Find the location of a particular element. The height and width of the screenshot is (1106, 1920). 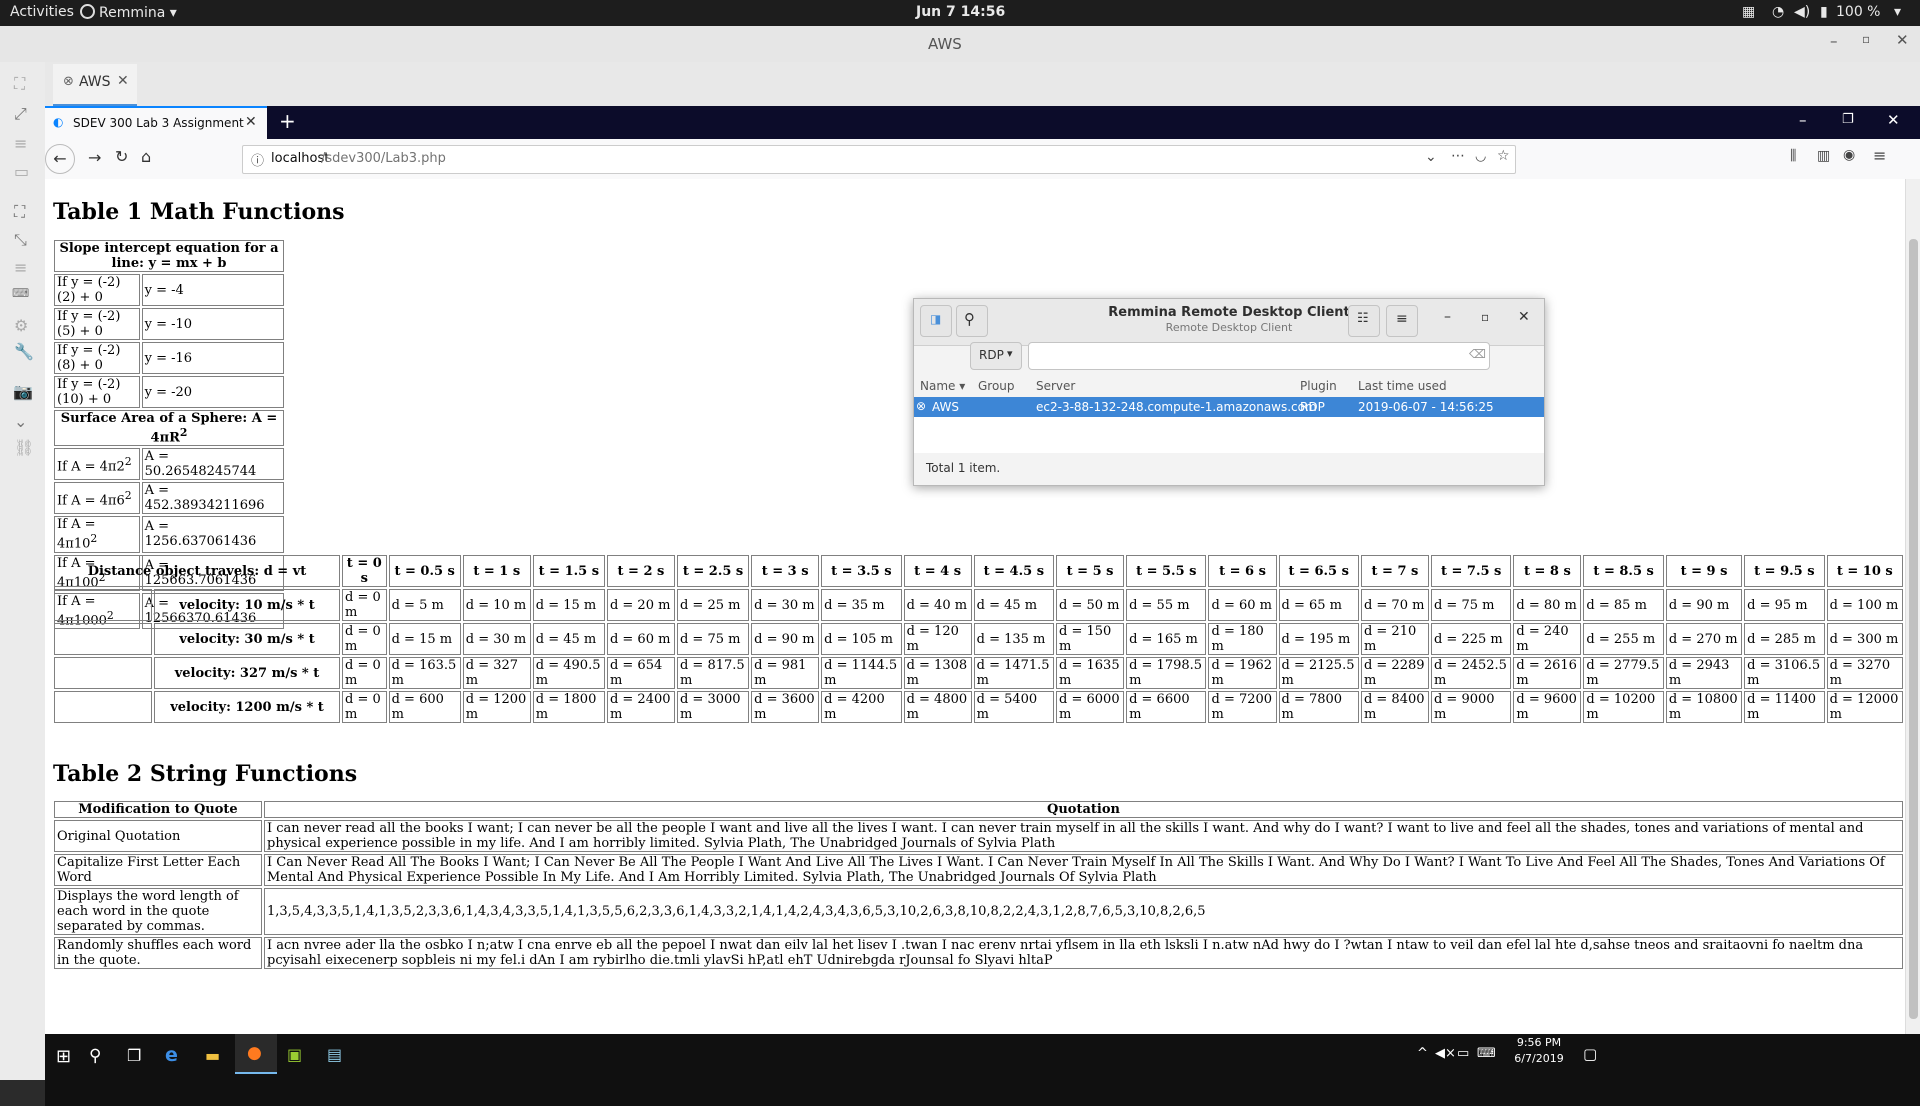

clear-input-icon: ⌫ is located at coordinates (1477, 354).